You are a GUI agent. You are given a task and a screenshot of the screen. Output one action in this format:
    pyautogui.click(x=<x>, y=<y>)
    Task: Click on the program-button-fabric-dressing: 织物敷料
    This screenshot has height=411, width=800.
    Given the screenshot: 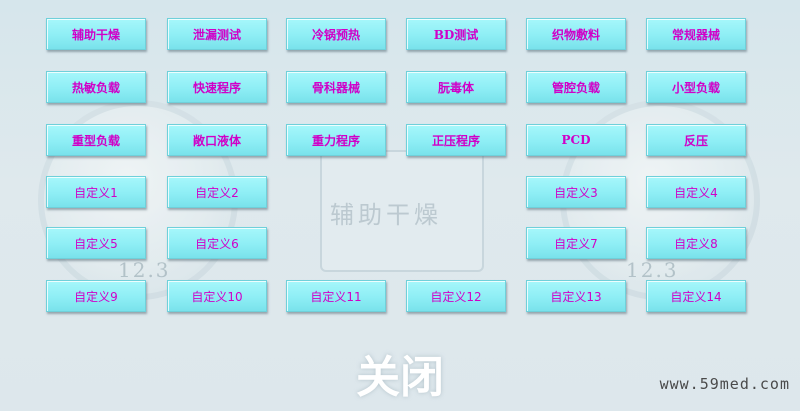 What is the action you would take?
    pyautogui.click(x=576, y=34)
    